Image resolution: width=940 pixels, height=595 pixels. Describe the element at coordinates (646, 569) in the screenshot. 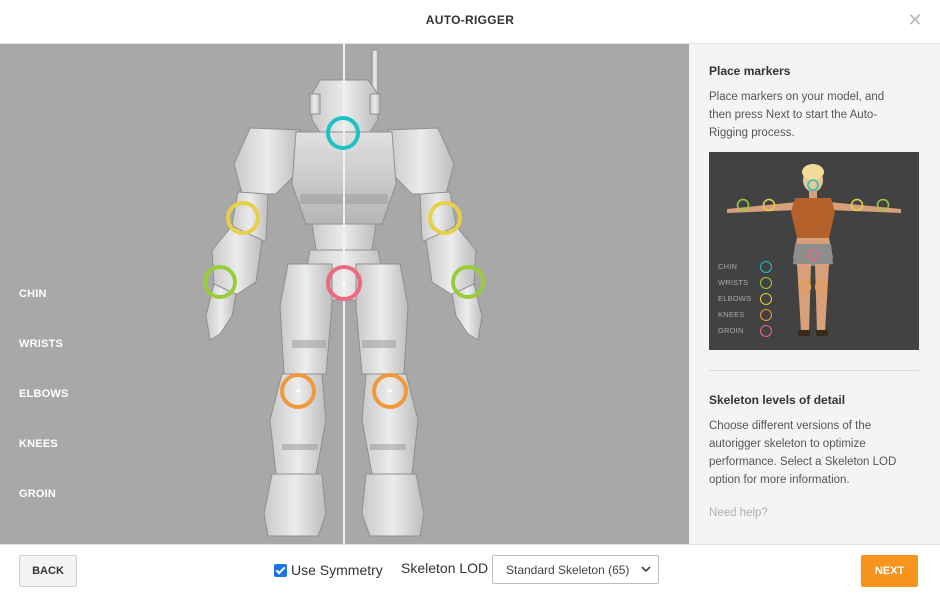

I see `chevron-down-icon` at that location.